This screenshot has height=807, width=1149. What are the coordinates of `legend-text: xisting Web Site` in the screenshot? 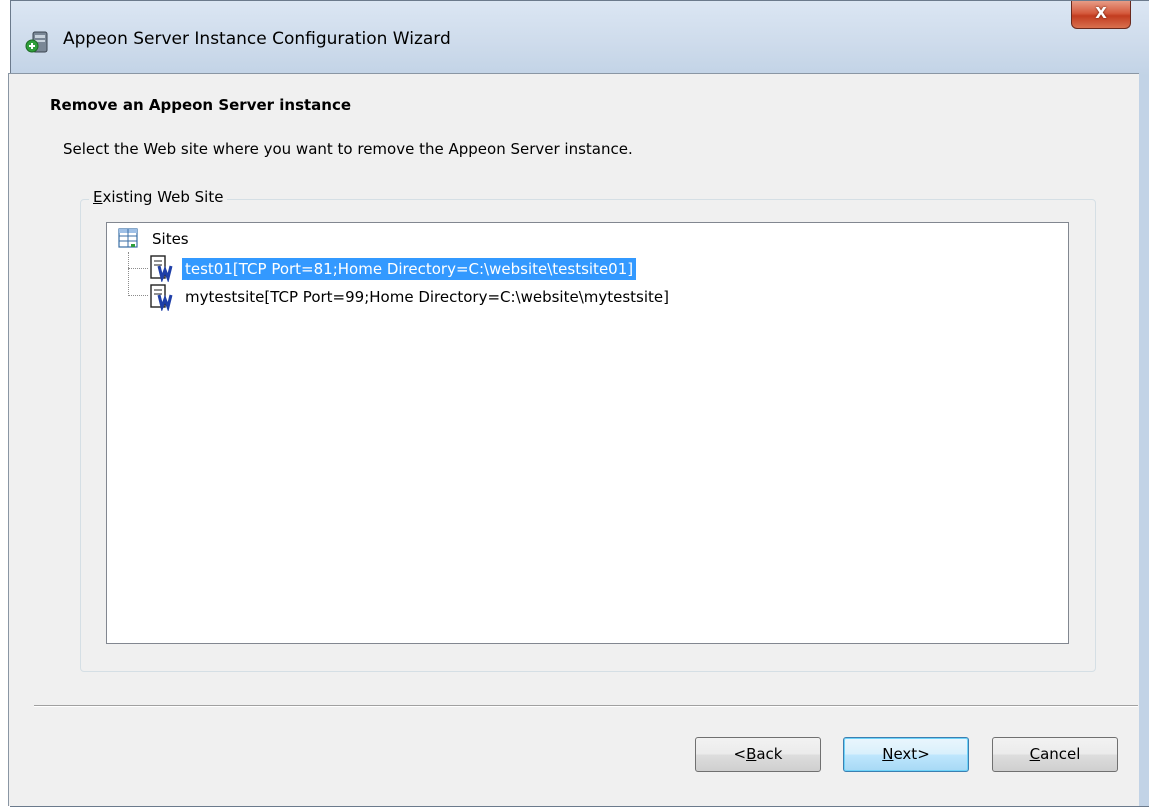 It's located at (163, 197).